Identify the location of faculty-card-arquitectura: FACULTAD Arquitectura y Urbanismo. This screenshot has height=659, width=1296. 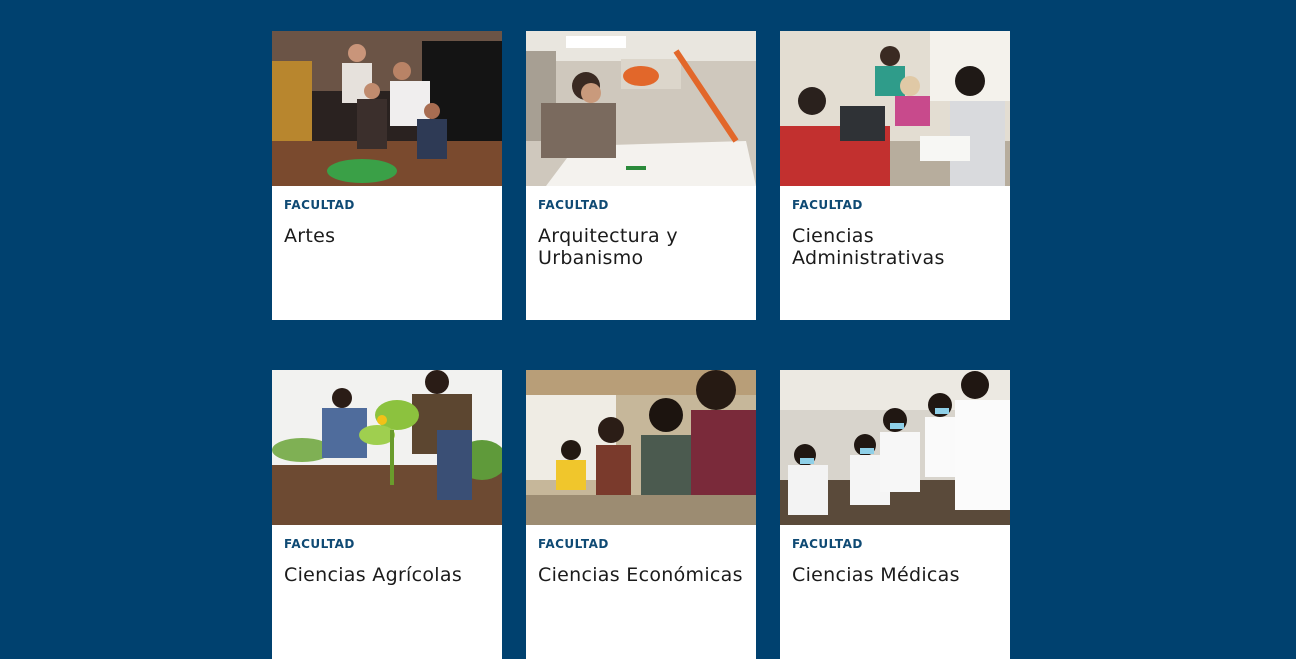
(641, 175).